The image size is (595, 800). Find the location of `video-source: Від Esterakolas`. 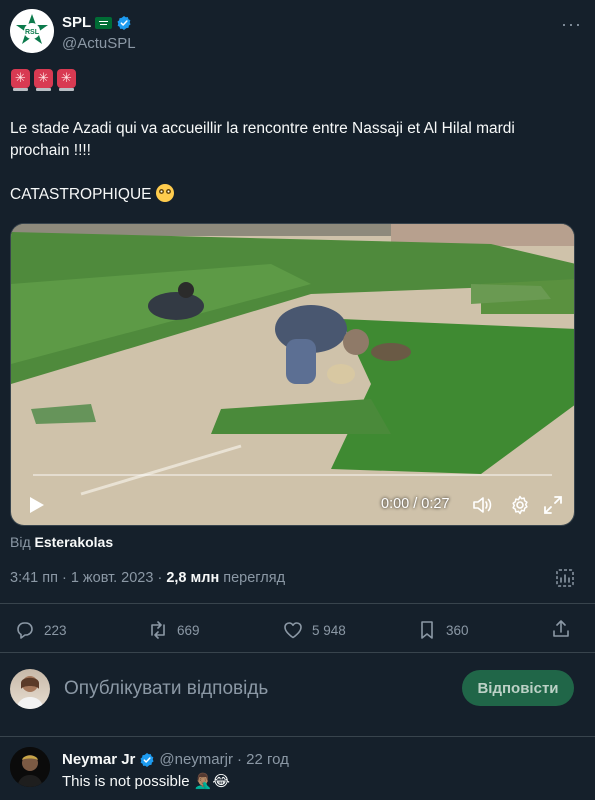

video-source: Від Esterakolas is located at coordinates (61, 542).